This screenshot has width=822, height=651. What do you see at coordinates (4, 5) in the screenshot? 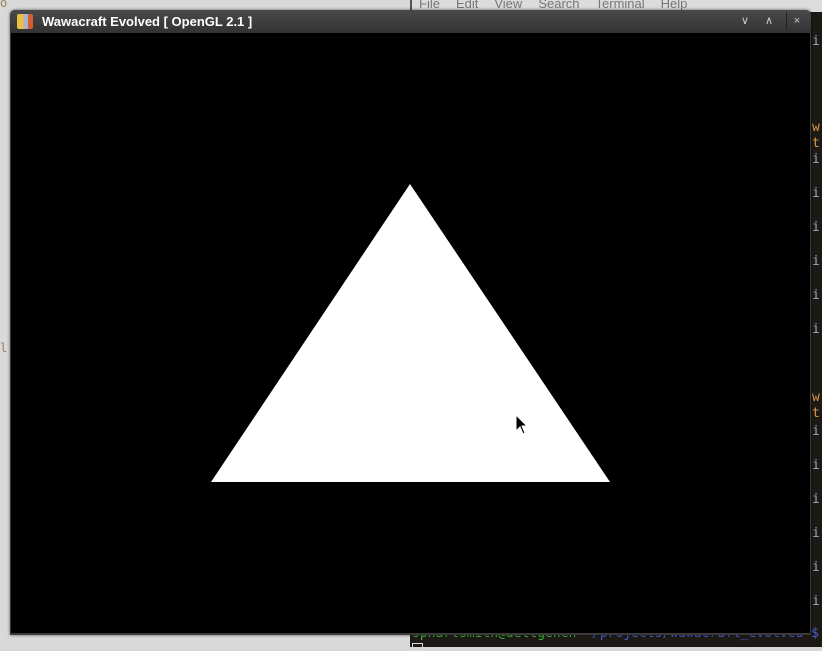
I see `background-text: o` at bounding box center [4, 5].